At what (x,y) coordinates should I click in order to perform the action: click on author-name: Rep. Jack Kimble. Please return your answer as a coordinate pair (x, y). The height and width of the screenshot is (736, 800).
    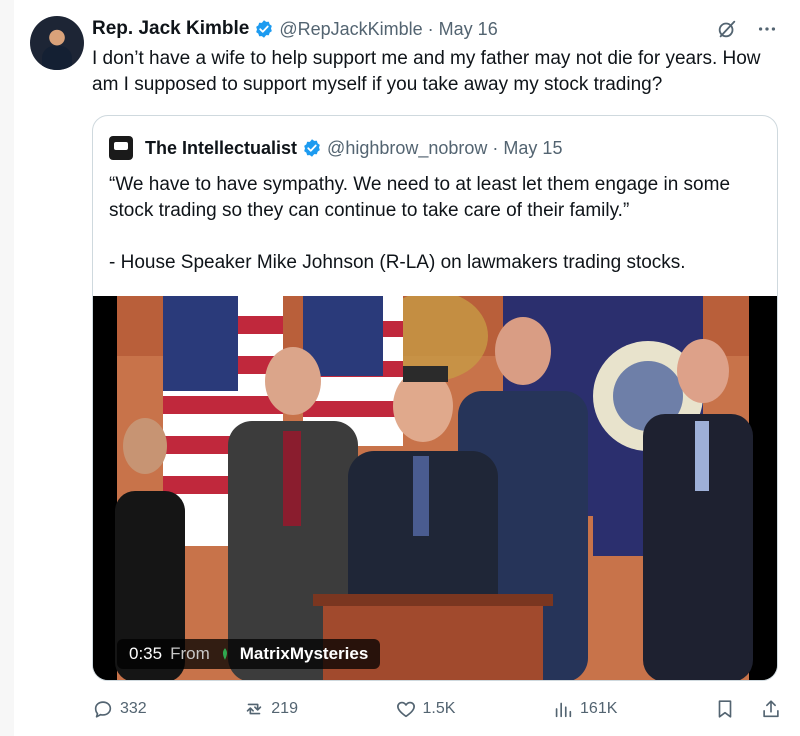
    Looking at the image, I should click on (170, 29).